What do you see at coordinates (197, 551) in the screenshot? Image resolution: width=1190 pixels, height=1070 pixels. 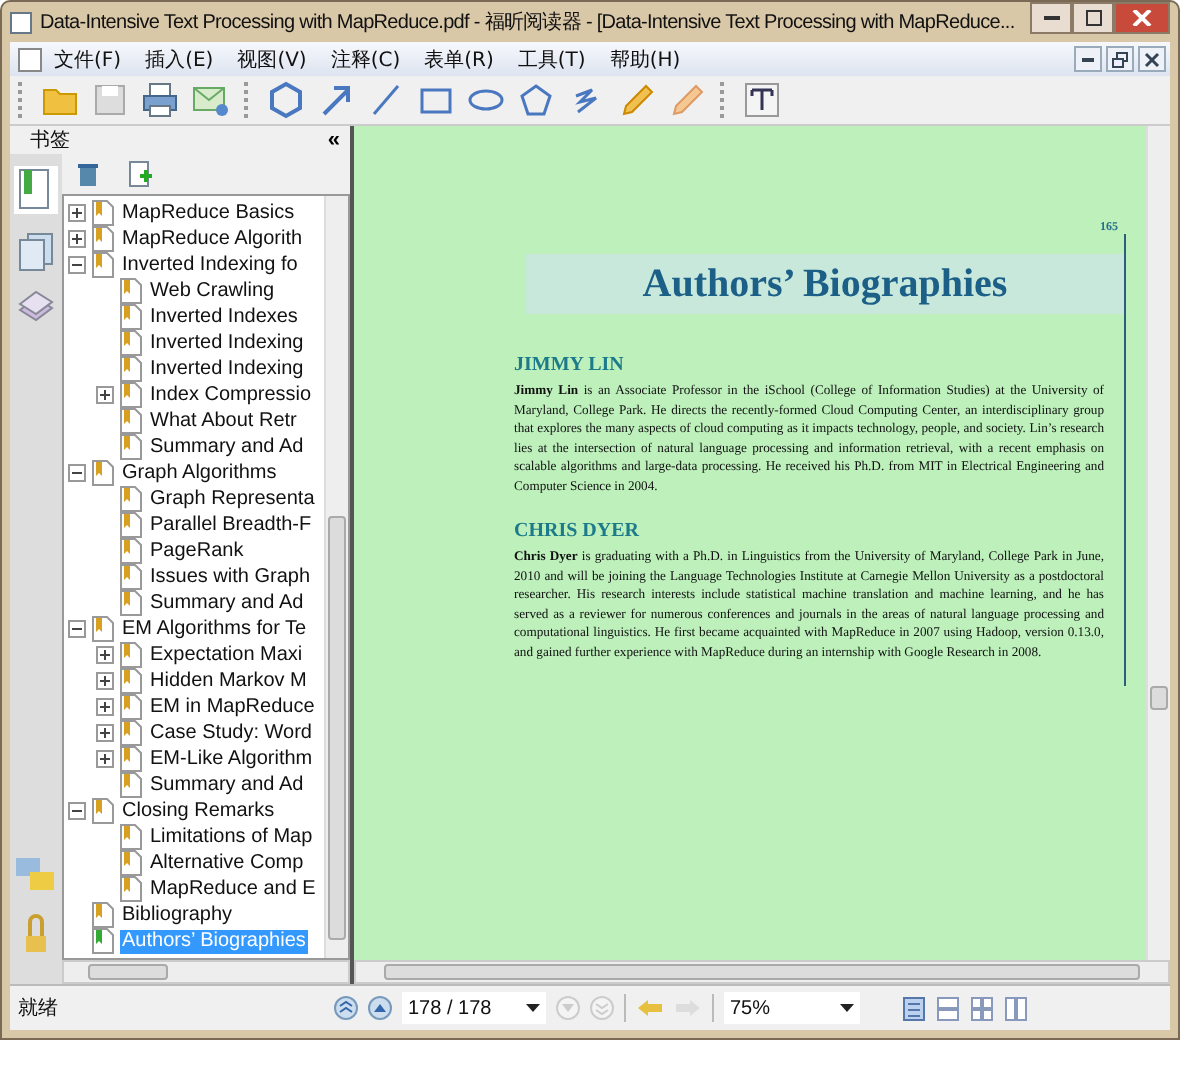 I see `bookmark-item: PageRank` at bounding box center [197, 551].